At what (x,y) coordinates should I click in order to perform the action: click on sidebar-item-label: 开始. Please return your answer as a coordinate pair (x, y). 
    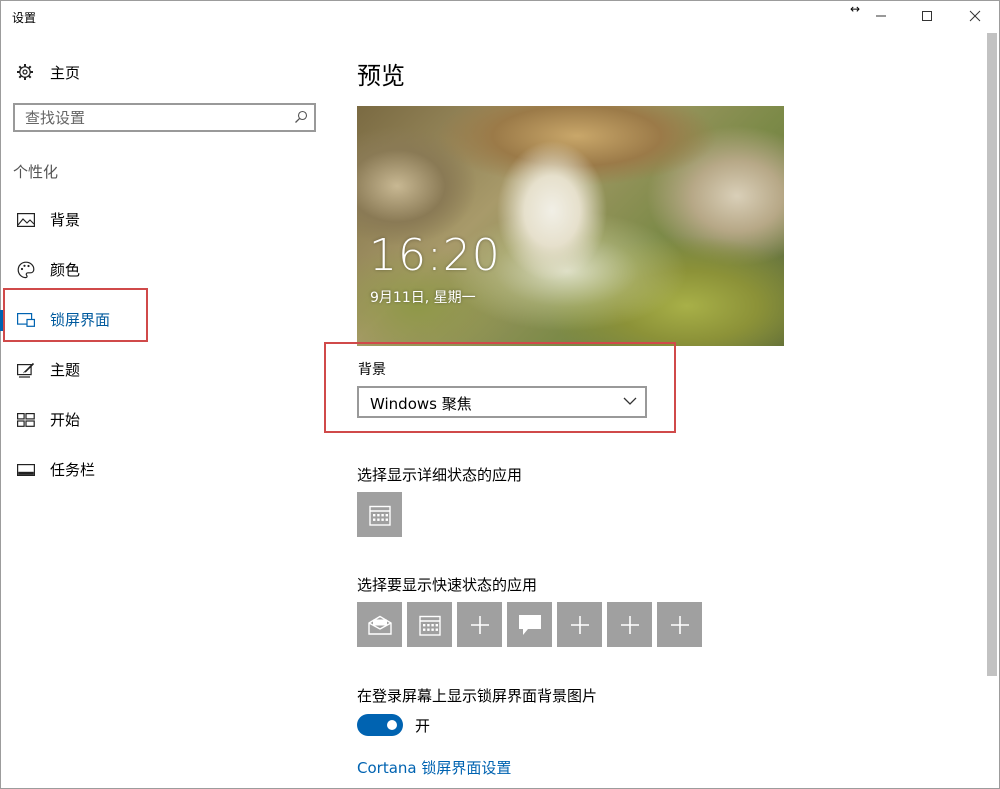
    Looking at the image, I should click on (65, 420).